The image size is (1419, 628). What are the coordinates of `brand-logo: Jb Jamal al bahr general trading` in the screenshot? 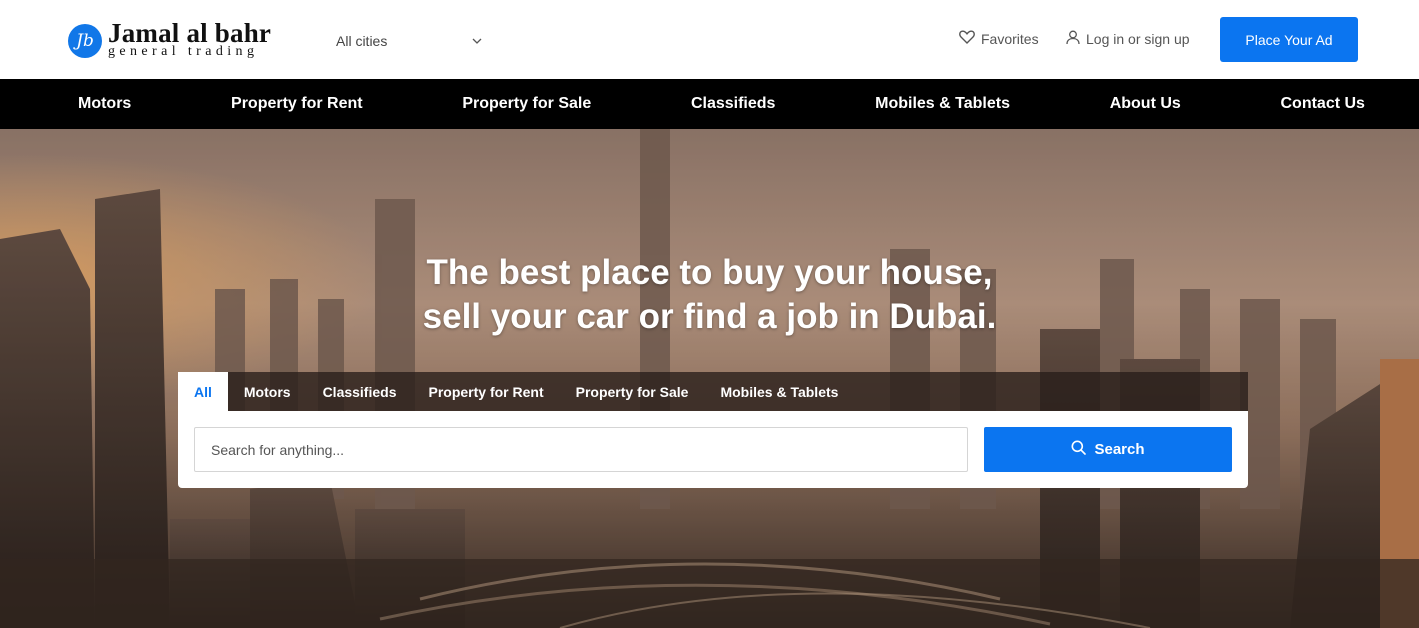 It's located at (169, 39).